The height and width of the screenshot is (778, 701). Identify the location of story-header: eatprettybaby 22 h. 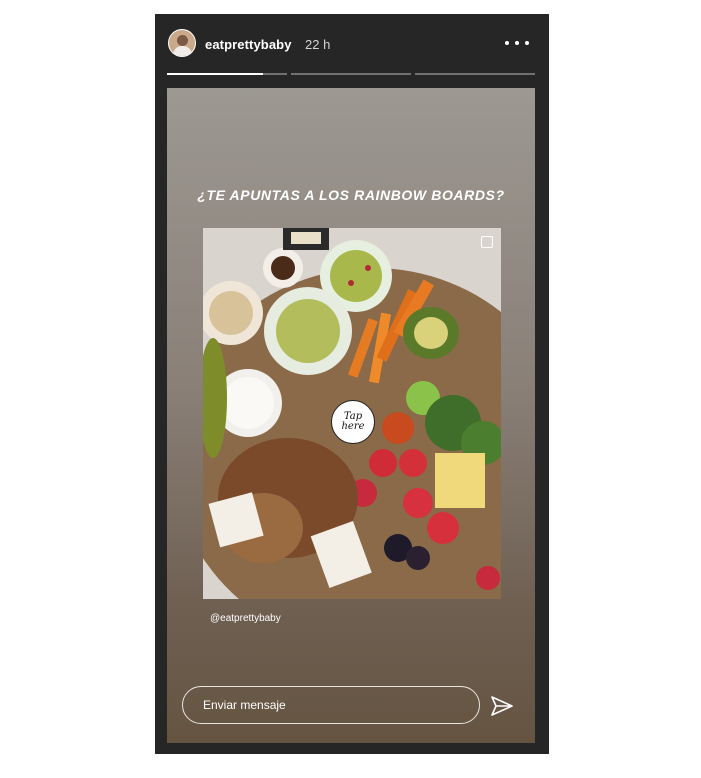
(352, 51).